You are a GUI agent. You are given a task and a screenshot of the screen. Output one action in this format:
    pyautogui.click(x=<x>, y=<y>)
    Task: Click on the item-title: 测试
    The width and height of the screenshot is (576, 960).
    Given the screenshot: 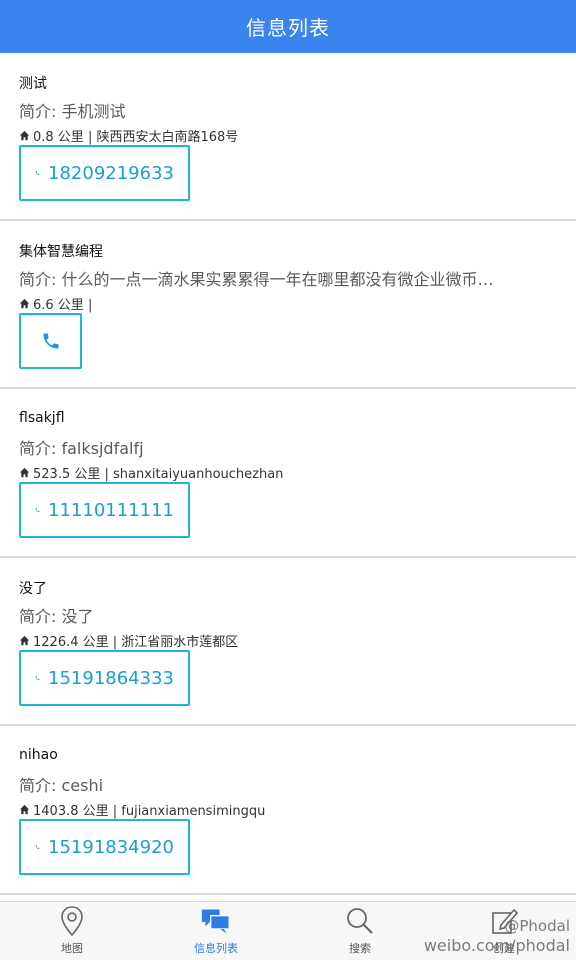 What is the action you would take?
    pyautogui.click(x=33, y=84)
    